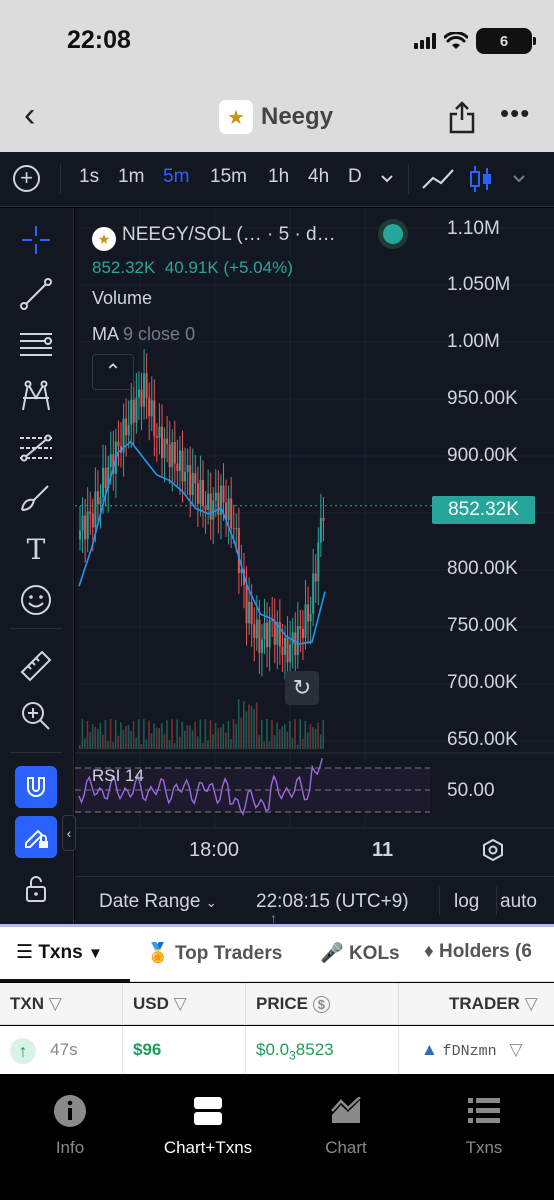 The image size is (554, 1200). Describe the element at coordinates (158, 953) in the screenshot. I see `medal-icon: 🏅` at that location.